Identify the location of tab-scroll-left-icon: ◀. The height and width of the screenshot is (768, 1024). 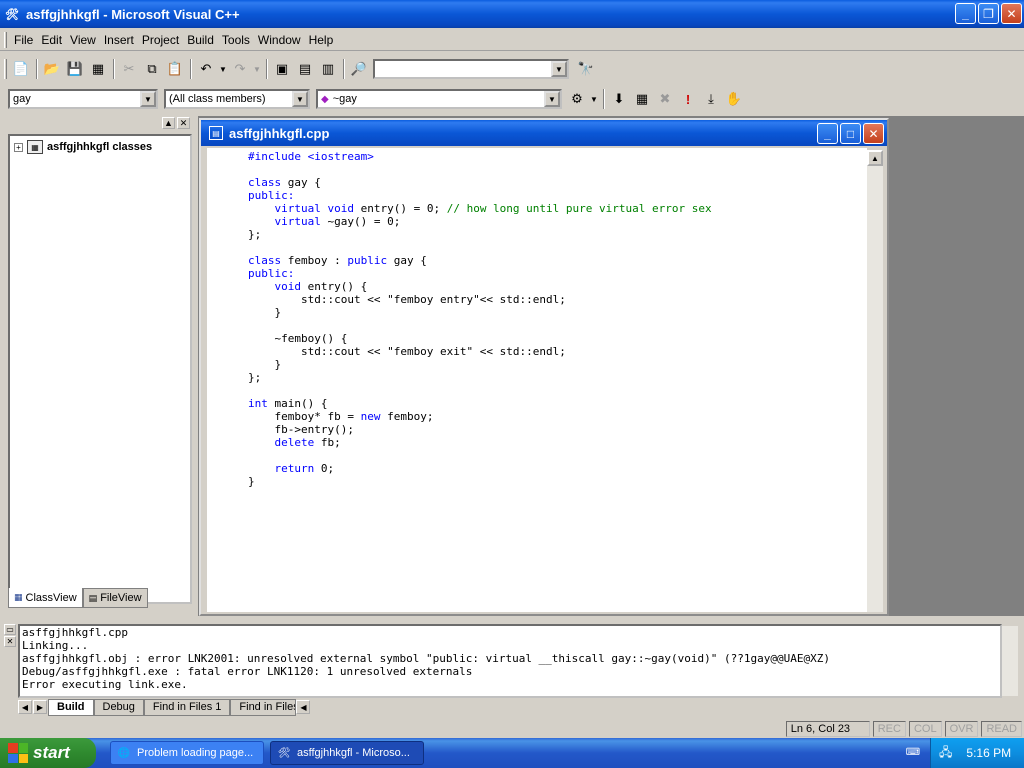
(25, 707).